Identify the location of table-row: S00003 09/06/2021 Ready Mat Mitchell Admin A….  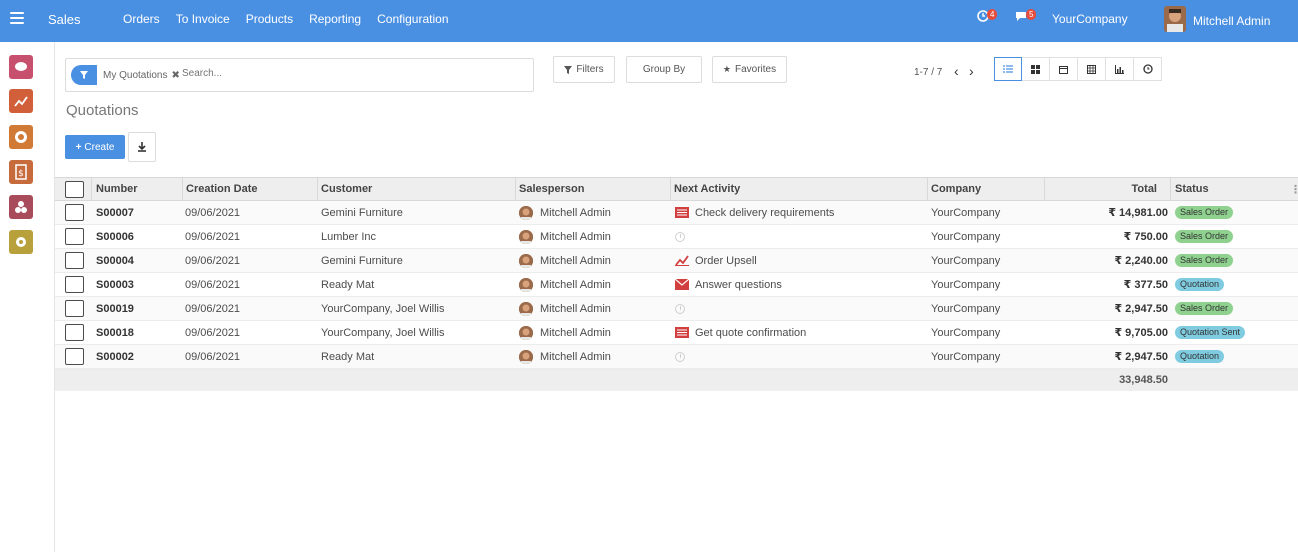
(676, 285).